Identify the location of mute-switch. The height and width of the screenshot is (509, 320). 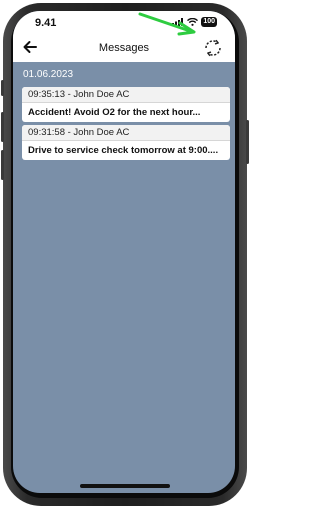
(2, 88).